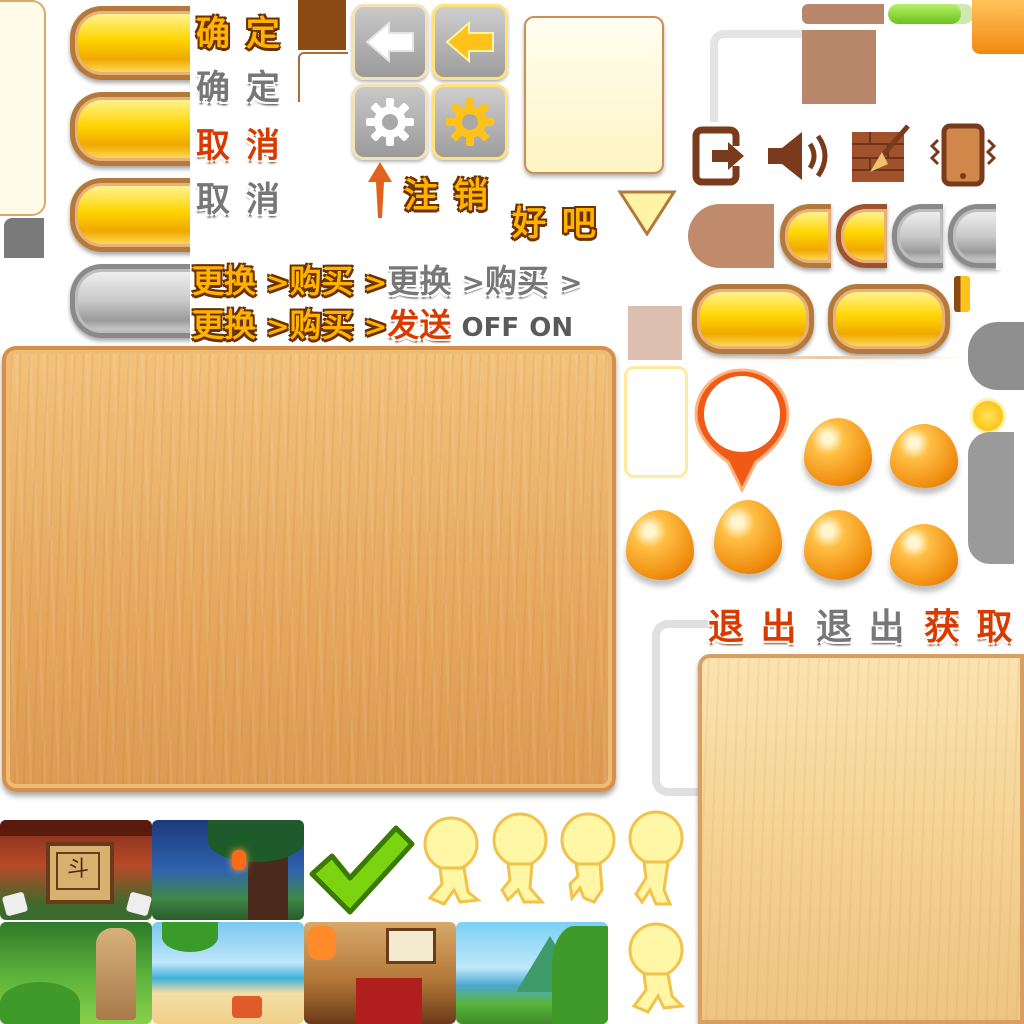 This screenshot has height=1024, width=1024. What do you see at coordinates (991, 498) in the screenshot?
I see `gray-scrollbar` at bounding box center [991, 498].